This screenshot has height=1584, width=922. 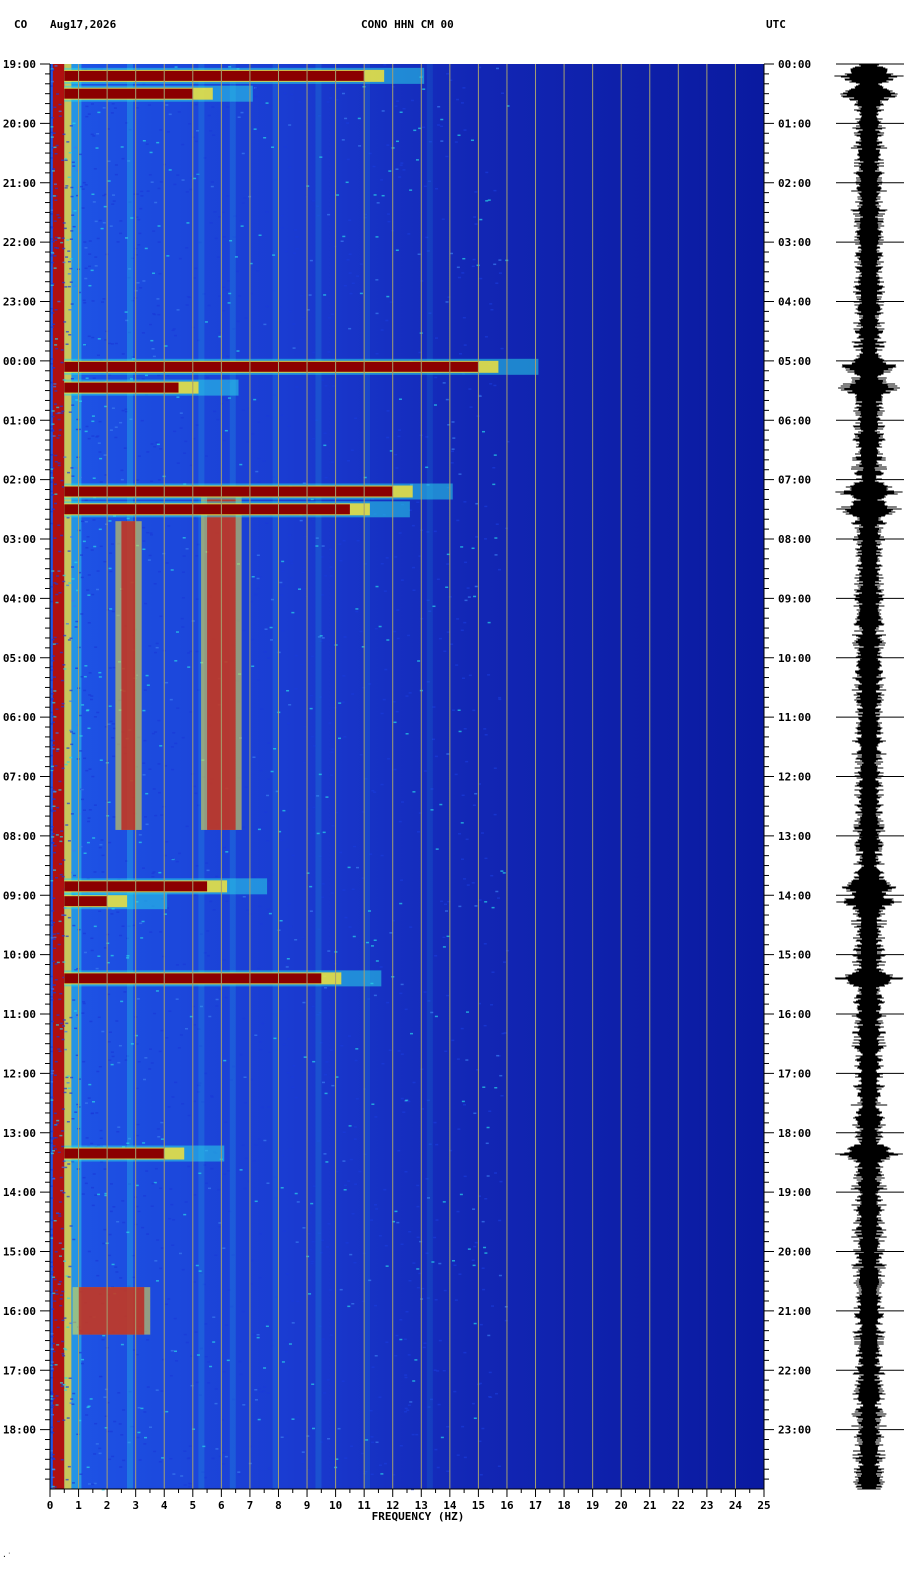 I want to click on x-tick-label: 8, so click(x=278, y=1505).